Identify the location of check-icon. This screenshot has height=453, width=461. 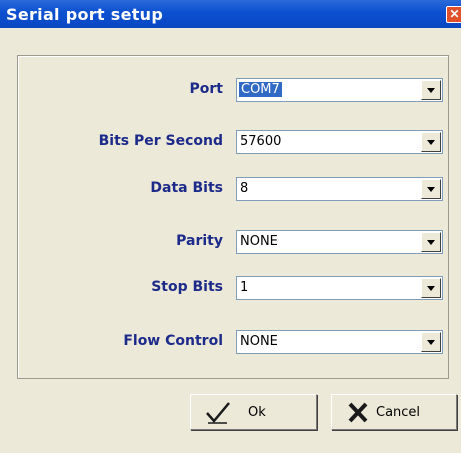
(217, 412).